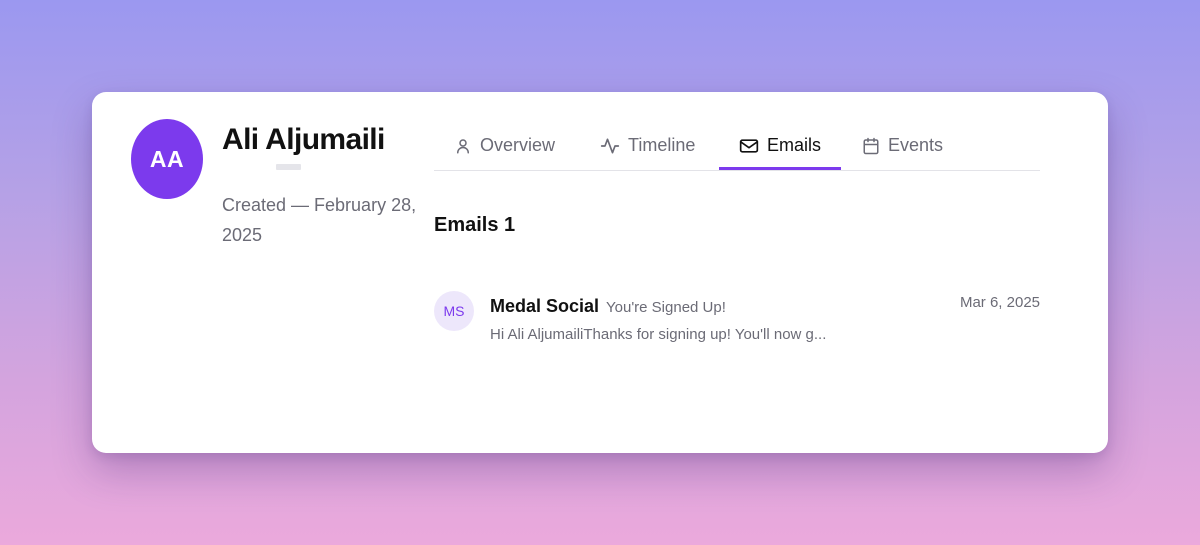 This screenshot has width=1200, height=545. What do you see at coordinates (545, 306) in the screenshot?
I see `email-sender: Medal Social` at bounding box center [545, 306].